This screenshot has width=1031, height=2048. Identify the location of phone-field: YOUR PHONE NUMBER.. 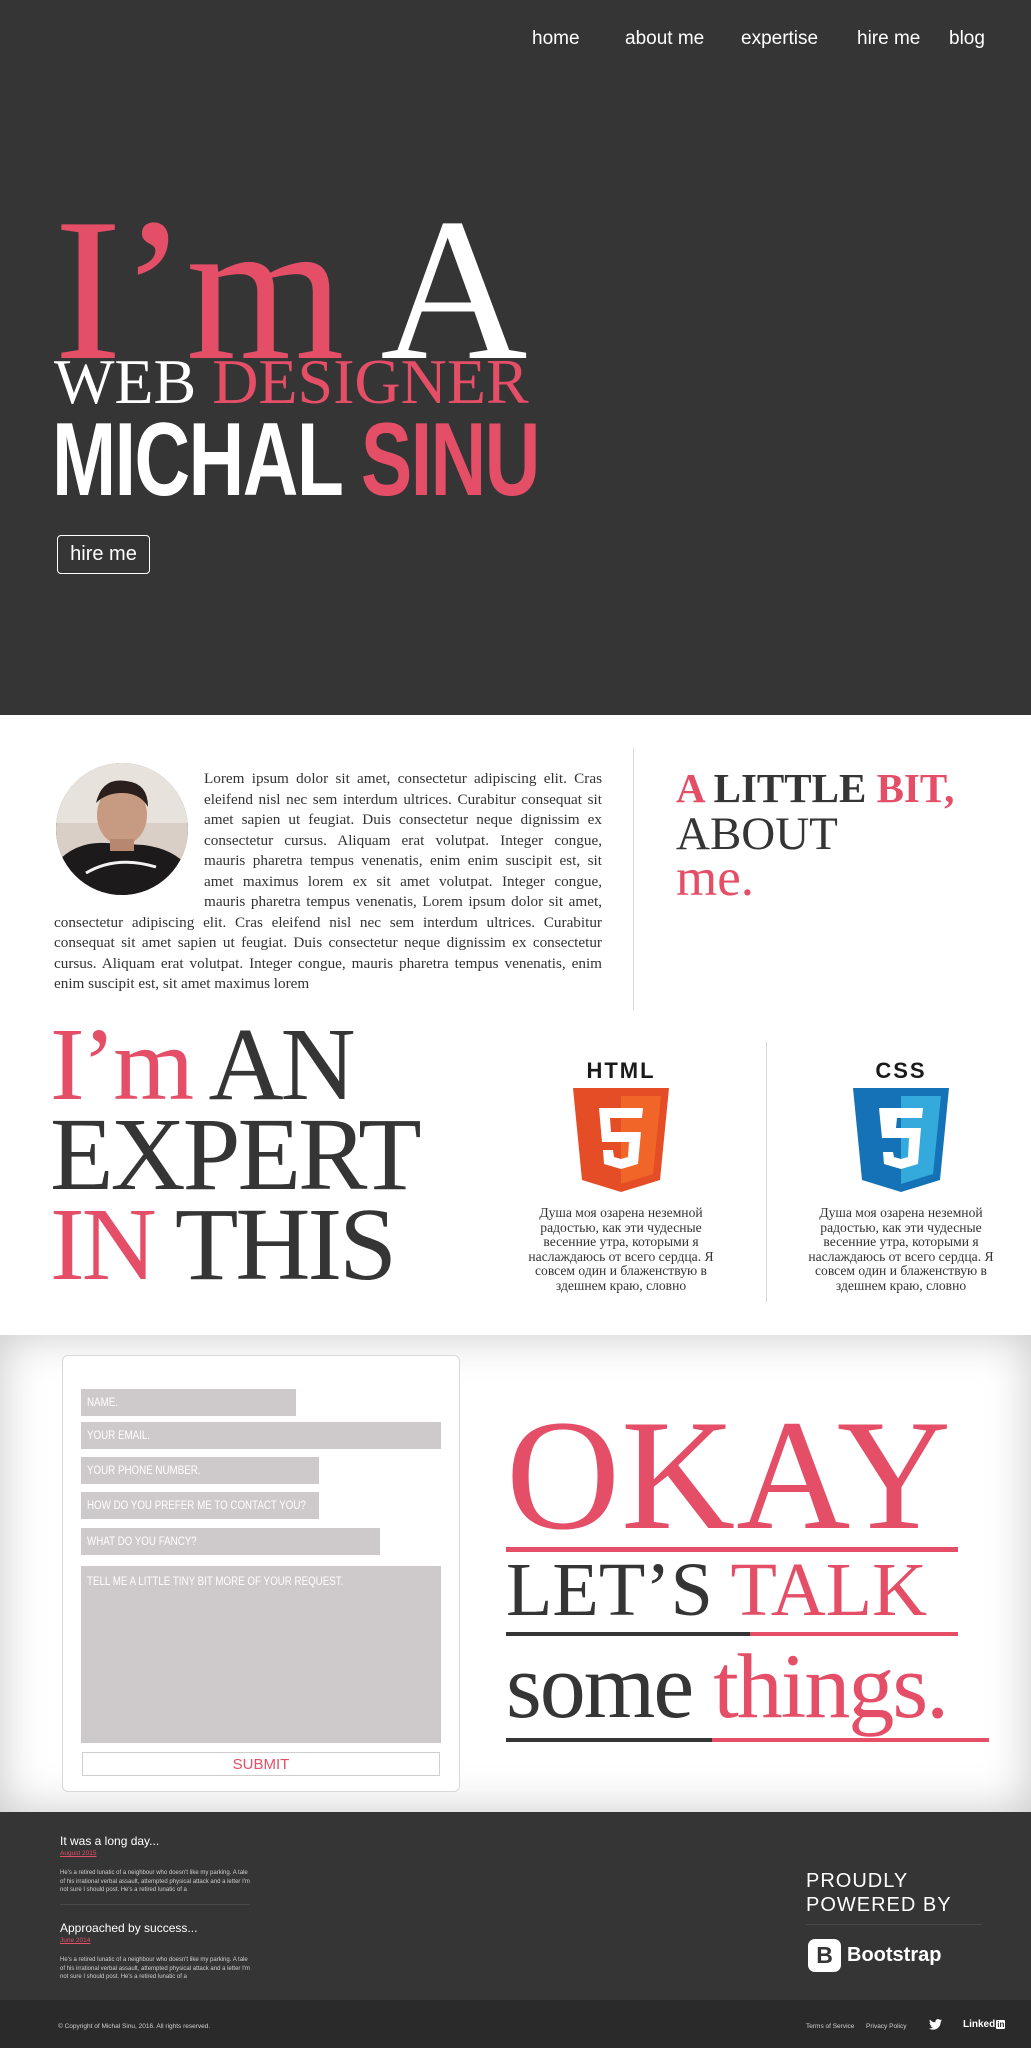
(200, 1470).